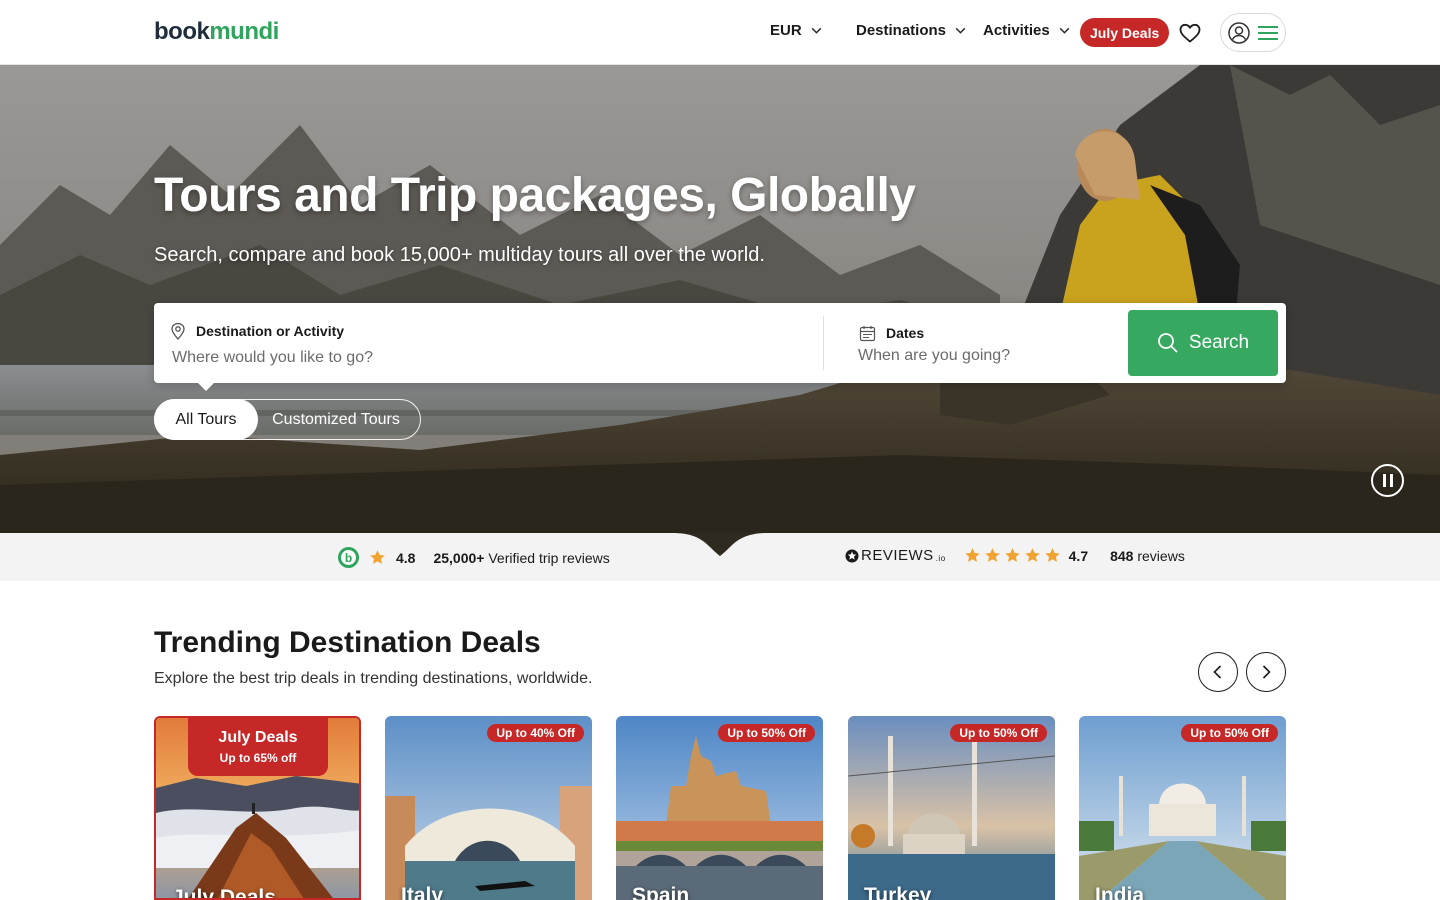  I want to click on bookmundi-review-count: 25,000+, so click(459, 557).